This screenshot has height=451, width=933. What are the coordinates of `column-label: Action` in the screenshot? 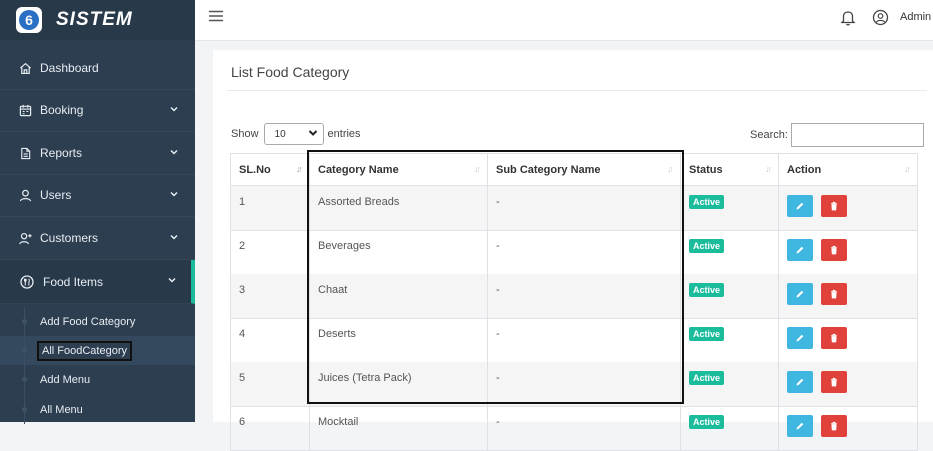 It's located at (804, 169).